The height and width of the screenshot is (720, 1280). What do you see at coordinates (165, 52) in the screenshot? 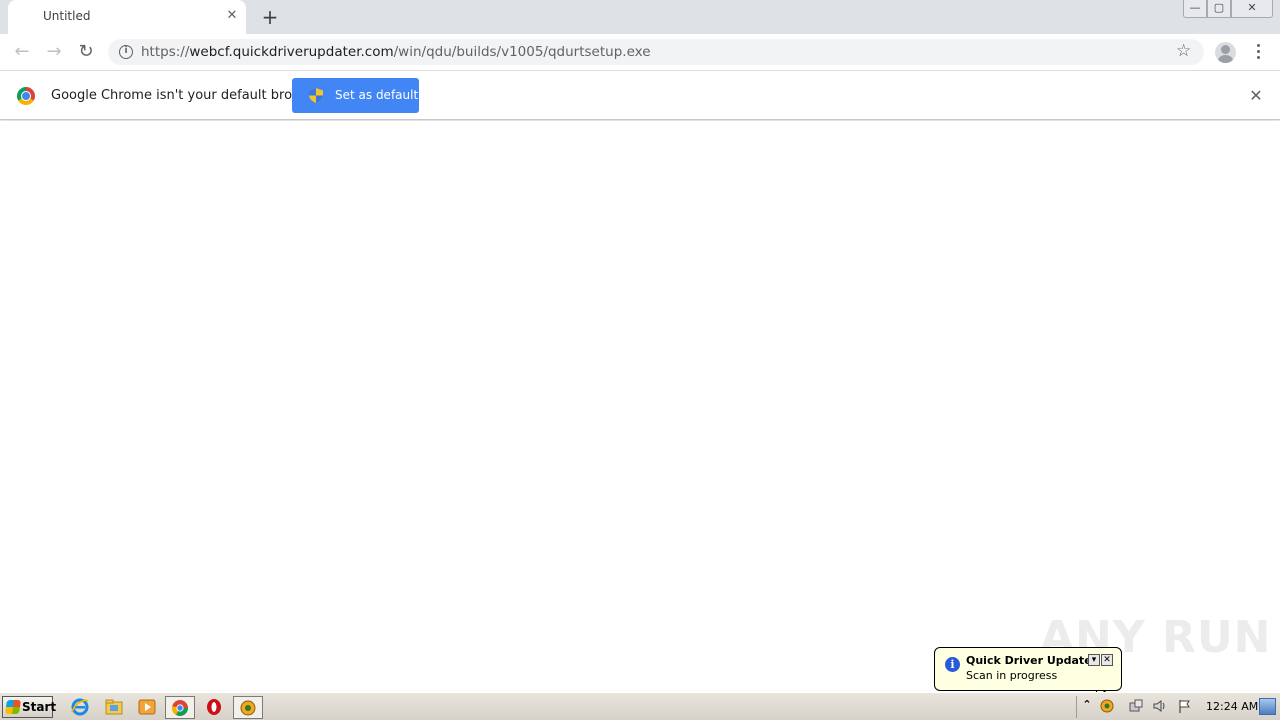
I see `url-scheme: https://` at bounding box center [165, 52].